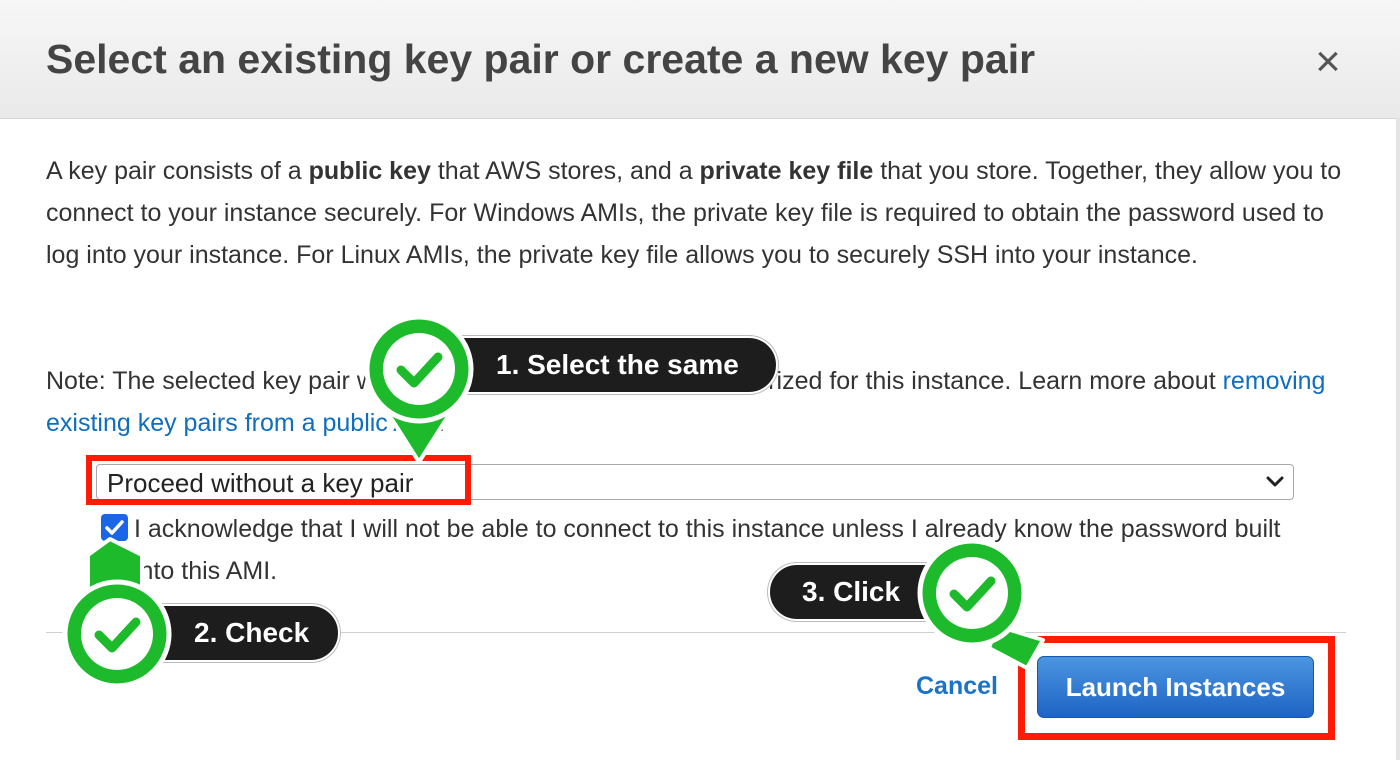 Image resolution: width=1400 pixels, height=760 pixels. Describe the element at coordinates (1398, 439) in the screenshot. I see `page-edge-divider` at that location.